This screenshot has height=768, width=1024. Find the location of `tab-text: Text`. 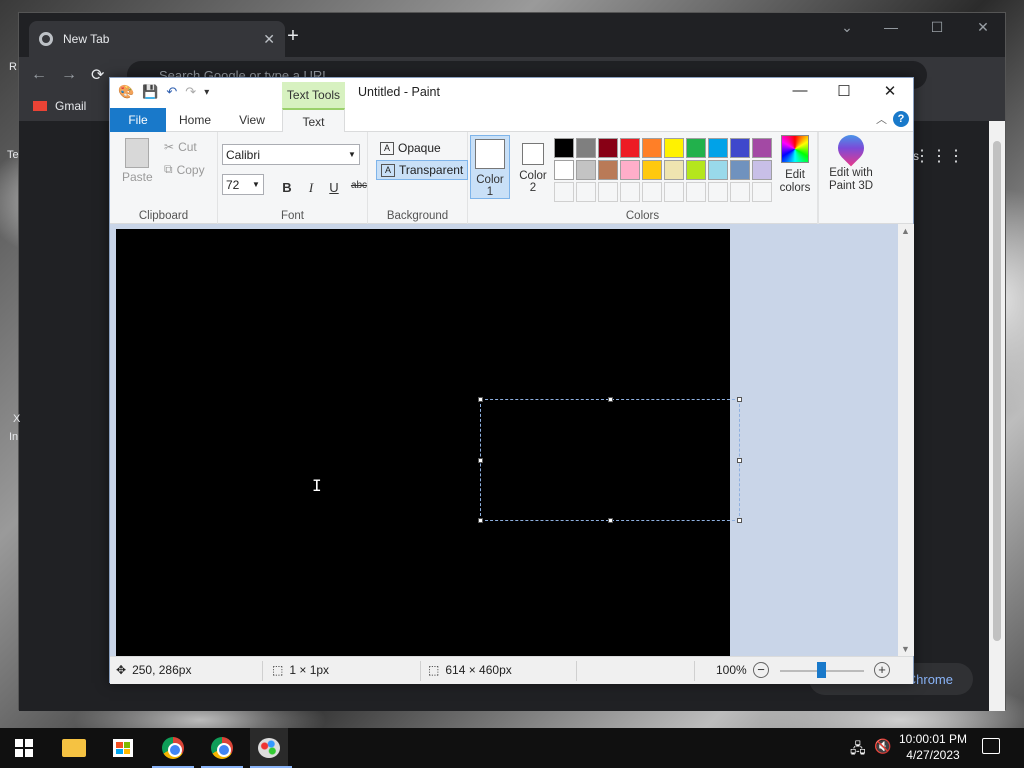

tab-text: Text is located at coordinates (313, 120).